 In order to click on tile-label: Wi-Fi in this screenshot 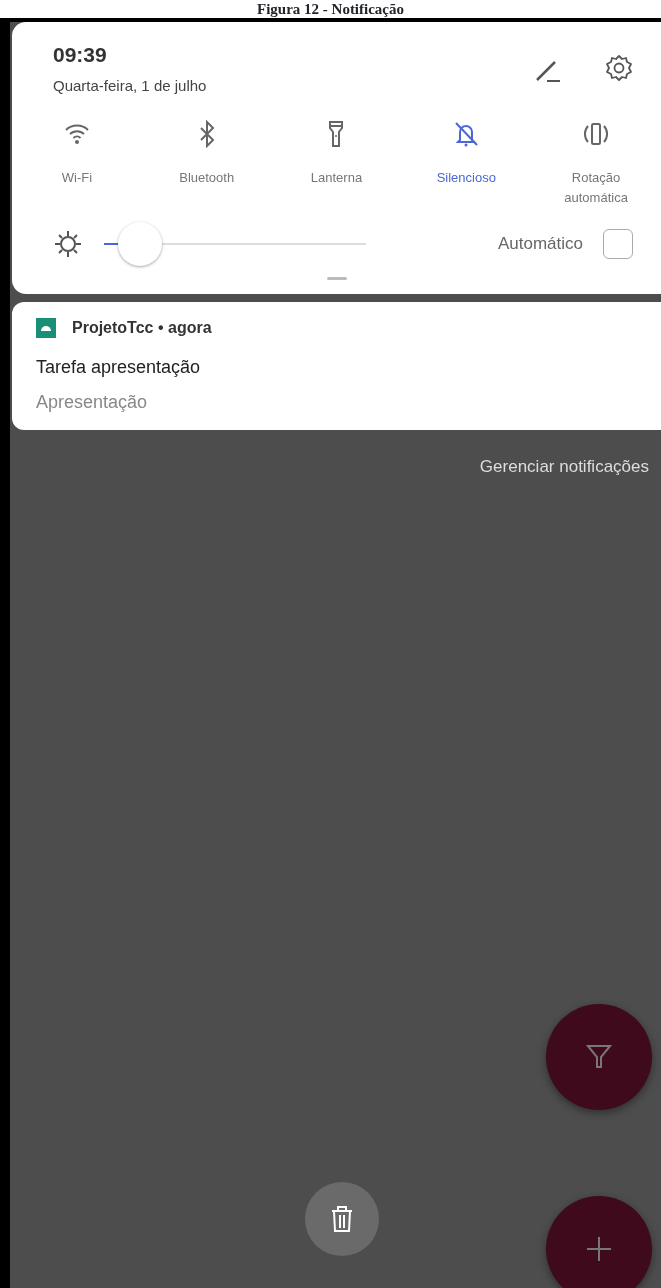, I will do `click(77, 177)`.